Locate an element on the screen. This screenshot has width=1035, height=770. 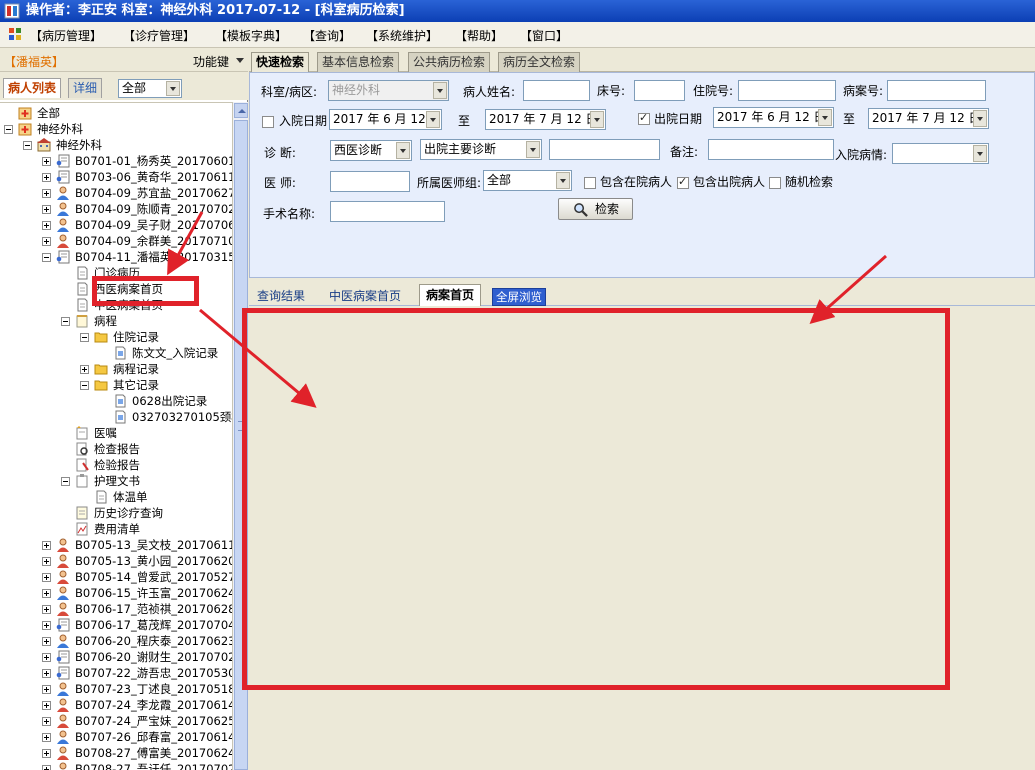
tree-item: B0707-22_游吾忠_20170530 is located at coordinates (116, 673).